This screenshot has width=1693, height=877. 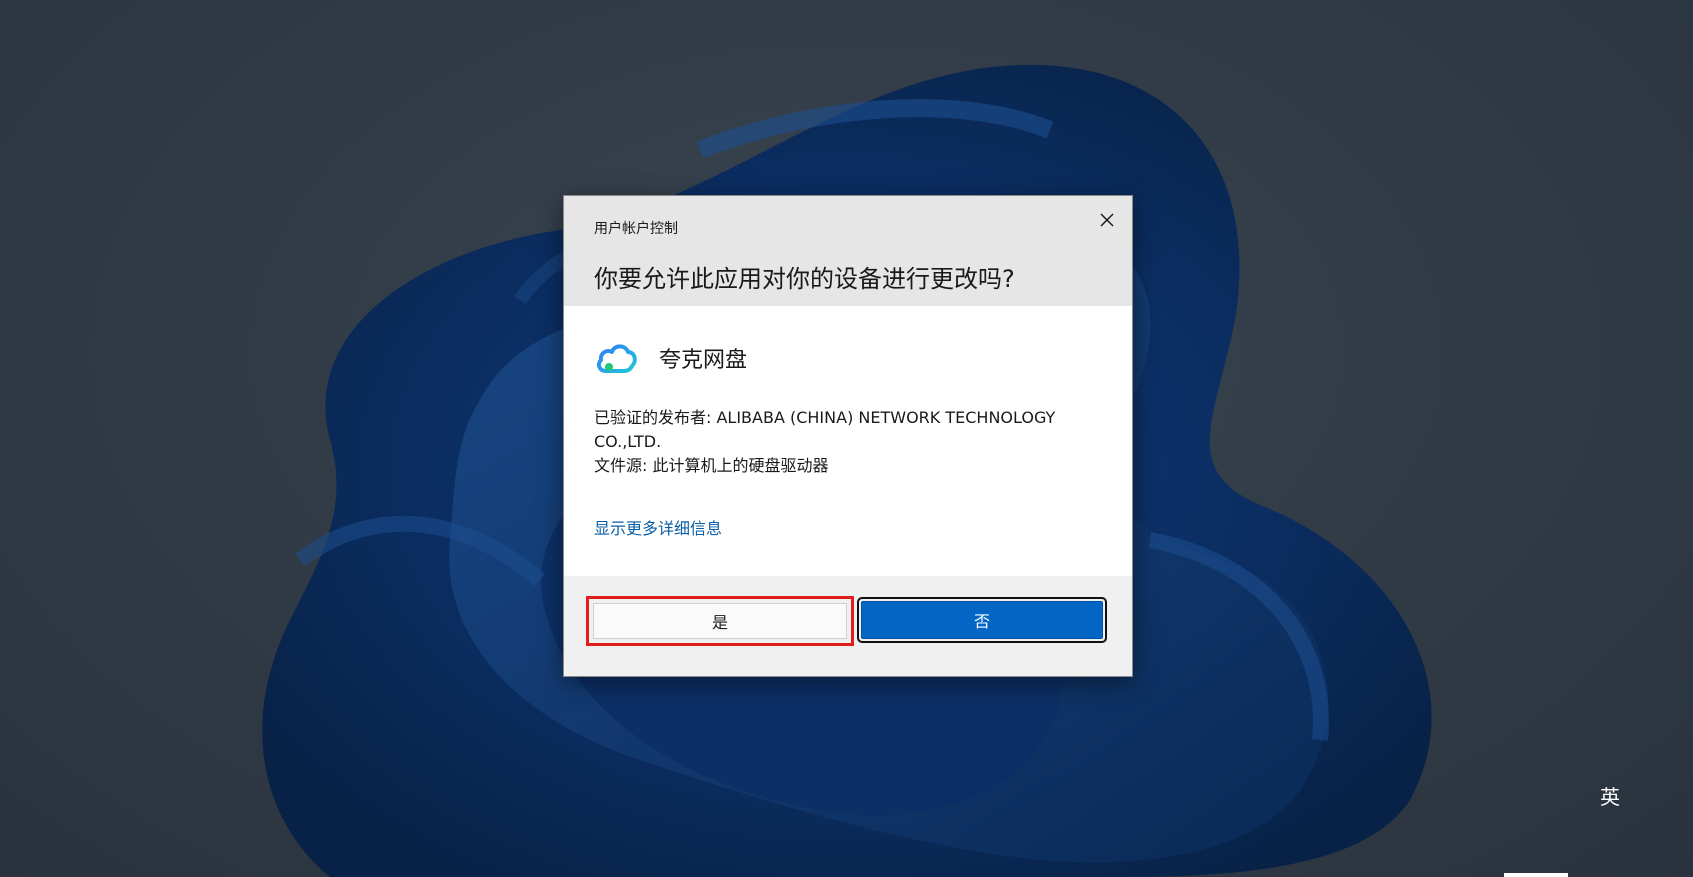 What do you see at coordinates (804, 279) in the screenshot?
I see `uac-question: 你要允许此应用对你的设备进行更改吗?` at bounding box center [804, 279].